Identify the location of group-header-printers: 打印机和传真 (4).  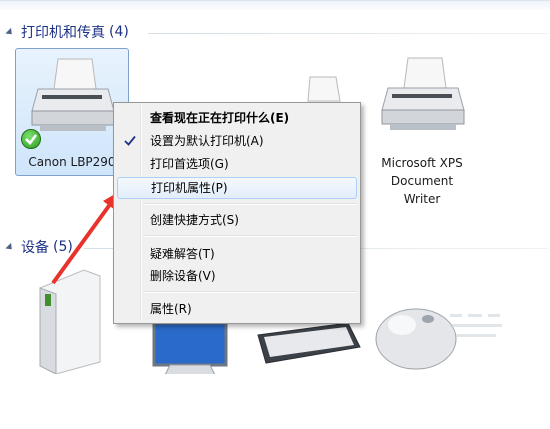
(67, 32).